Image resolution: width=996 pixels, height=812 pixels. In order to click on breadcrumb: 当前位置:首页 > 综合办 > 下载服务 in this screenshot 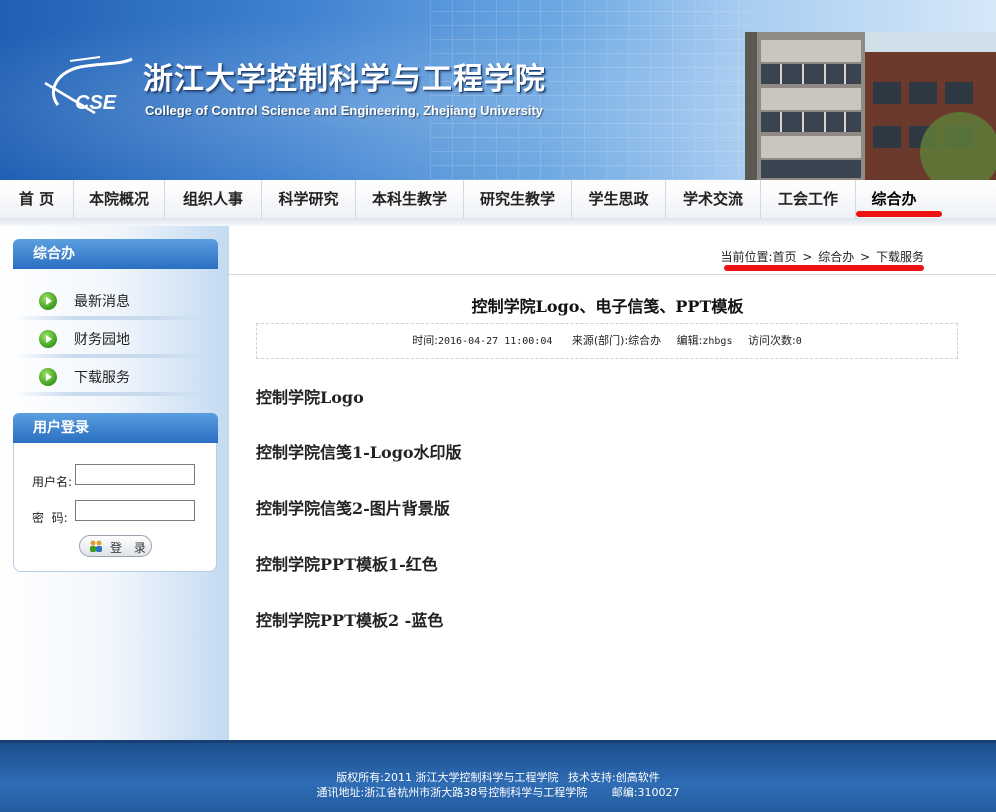, I will do `click(822, 256)`.